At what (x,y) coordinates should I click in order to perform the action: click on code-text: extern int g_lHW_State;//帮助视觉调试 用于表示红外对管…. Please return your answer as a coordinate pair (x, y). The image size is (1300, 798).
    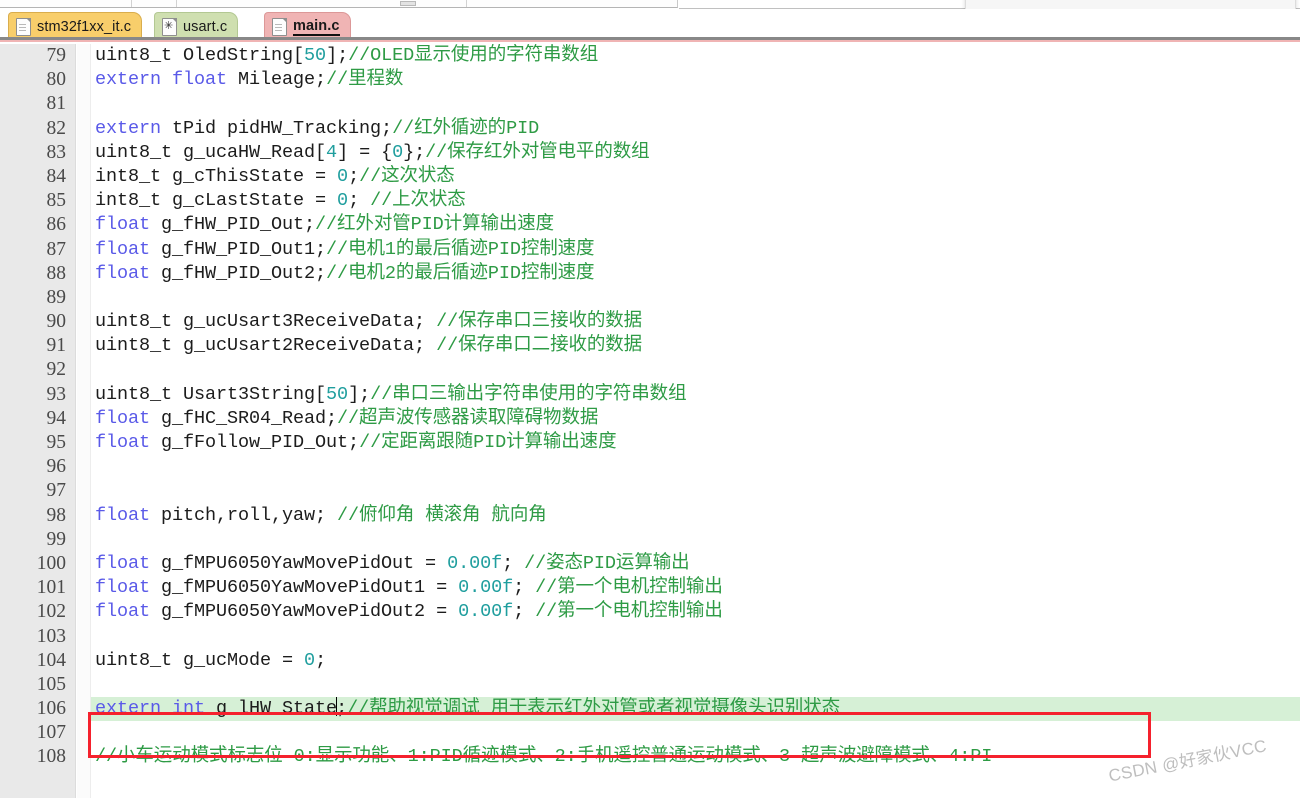
    Looking at the image, I should click on (467, 709).